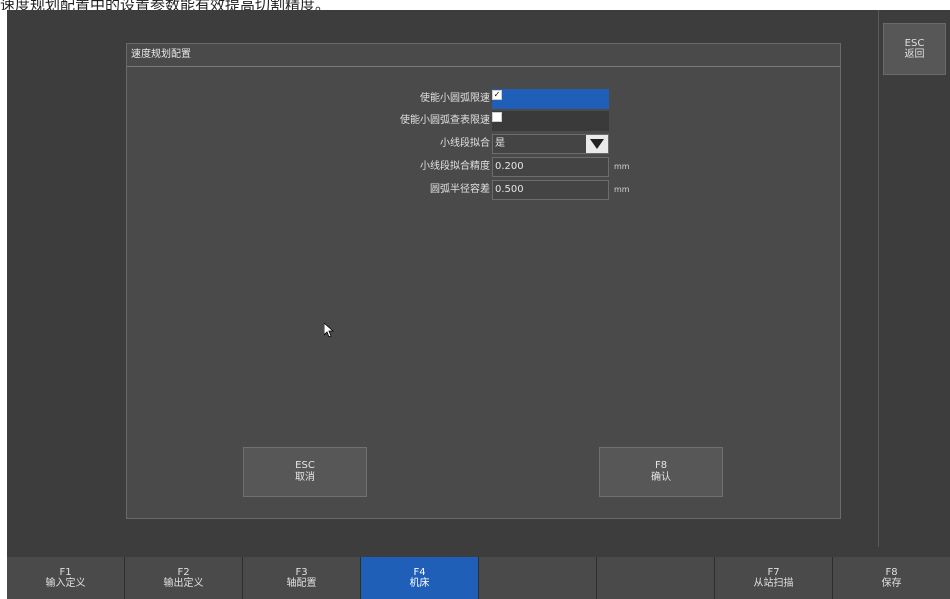 The image size is (950, 599). I want to click on fkey-f8: F8 保存, so click(891, 578).